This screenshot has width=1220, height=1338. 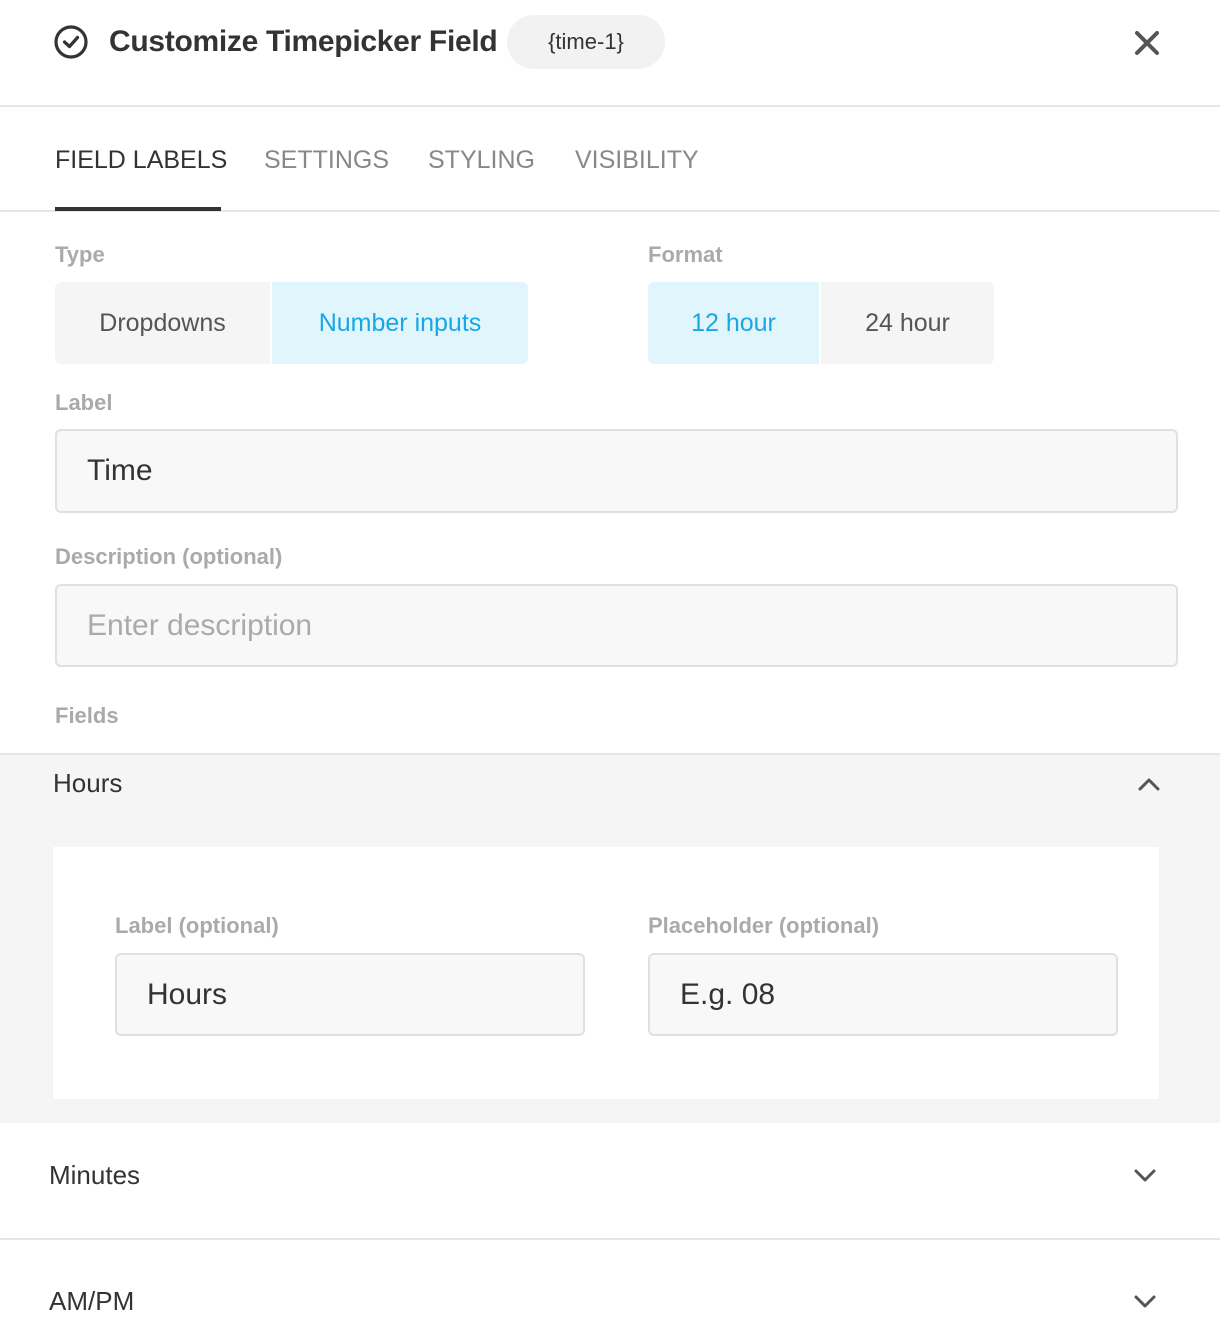 What do you see at coordinates (616, 471) in the screenshot?
I see `label-input` at bounding box center [616, 471].